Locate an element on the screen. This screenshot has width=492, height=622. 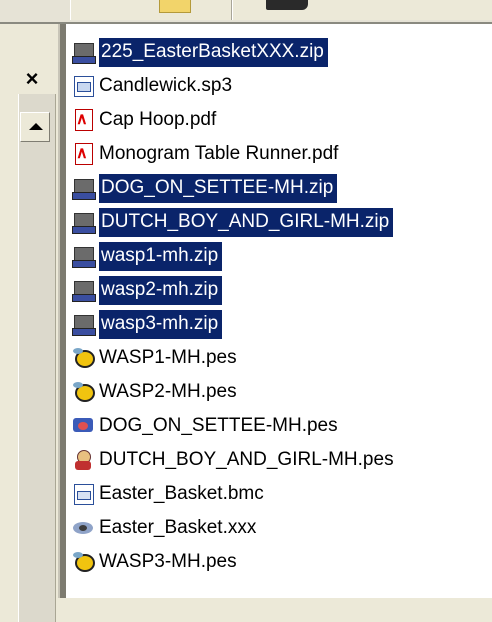
file-list-item: Easter_Basket.xxx is located at coordinates (163, 528).